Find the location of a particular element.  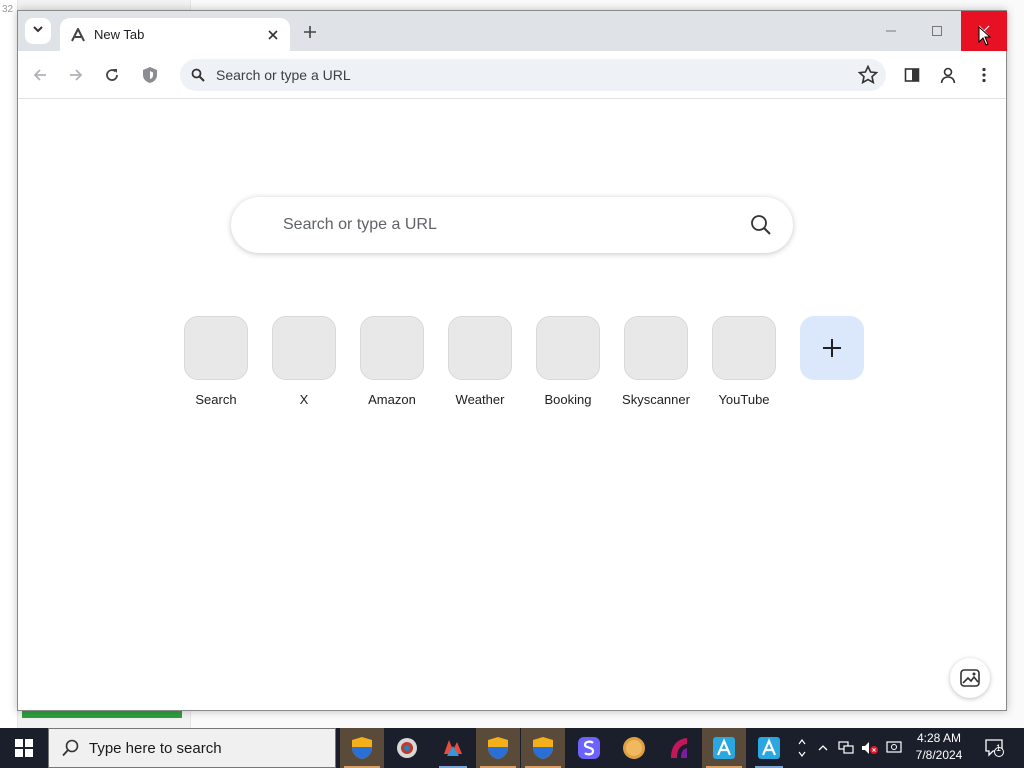

taskbar-app-circle is located at coordinates (634, 748).